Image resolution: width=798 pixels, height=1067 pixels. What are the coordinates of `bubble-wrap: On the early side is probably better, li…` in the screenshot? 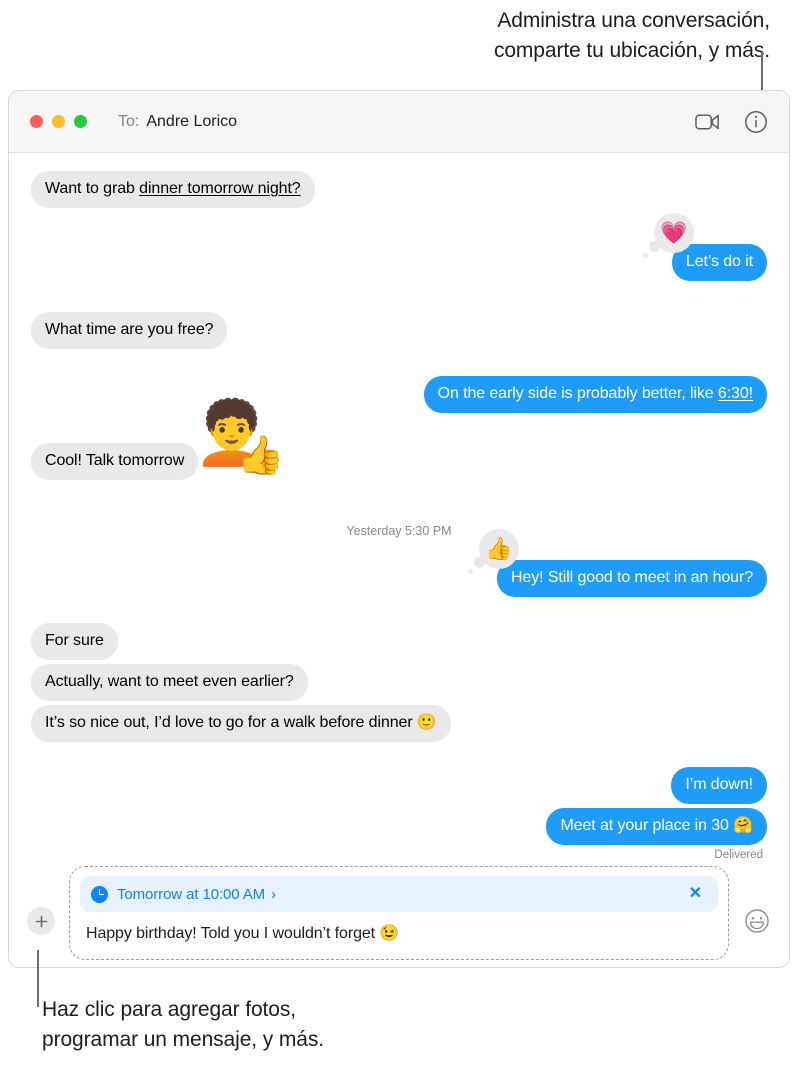 It's located at (599, 394).